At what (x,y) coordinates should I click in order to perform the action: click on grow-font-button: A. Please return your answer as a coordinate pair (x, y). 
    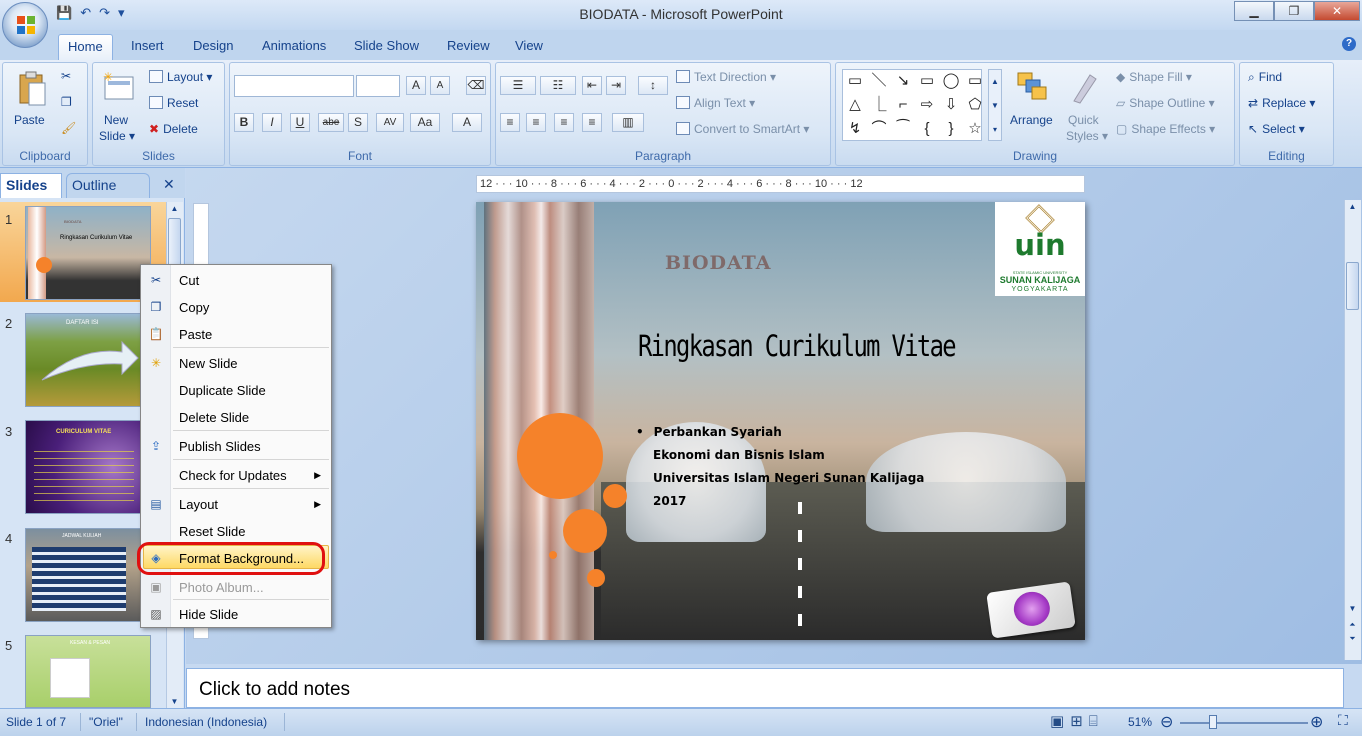
    Looking at the image, I should click on (416, 85).